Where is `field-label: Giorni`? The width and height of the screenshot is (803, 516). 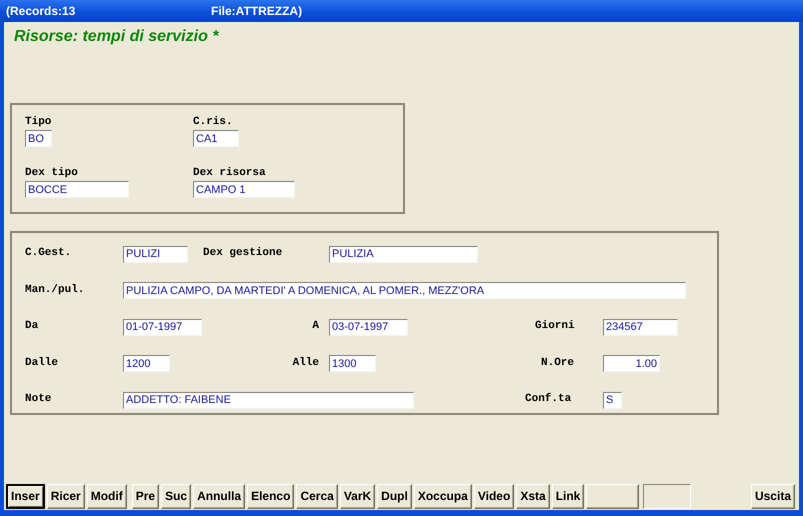 field-label: Giorni is located at coordinates (555, 326).